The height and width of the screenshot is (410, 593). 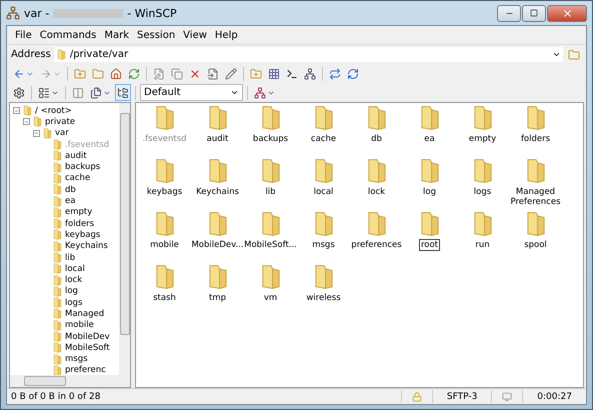 What do you see at coordinates (31, 54) in the screenshot?
I see `address-label: Address` at bounding box center [31, 54].